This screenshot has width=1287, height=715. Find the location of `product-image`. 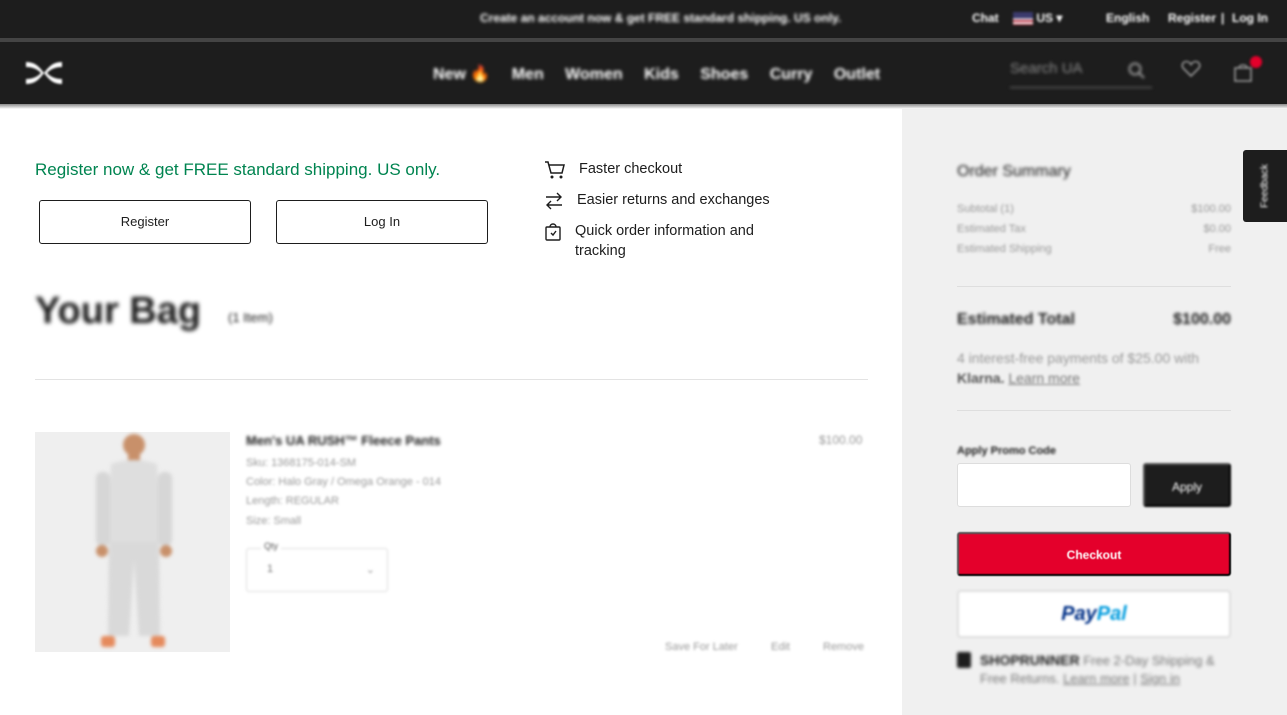

product-image is located at coordinates (132, 542).